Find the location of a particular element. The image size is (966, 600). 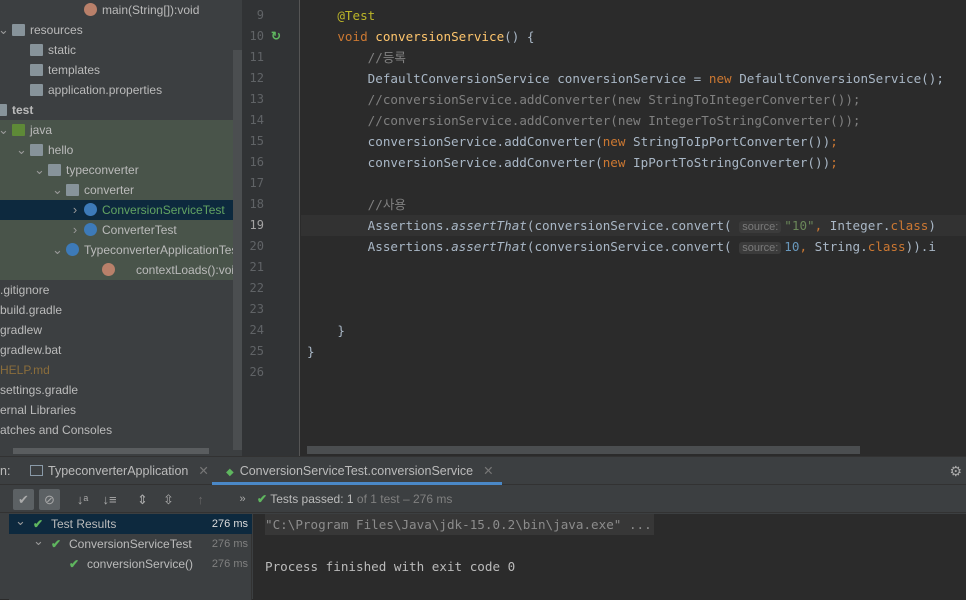

collapse-all-icon: ⇳ is located at coordinates (168, 499).